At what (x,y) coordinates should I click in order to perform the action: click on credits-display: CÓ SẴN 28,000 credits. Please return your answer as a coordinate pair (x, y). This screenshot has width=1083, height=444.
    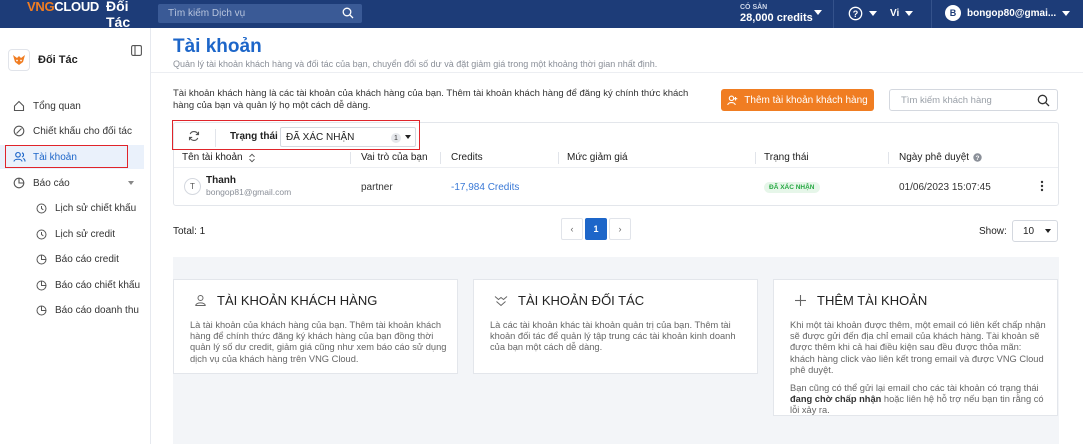
    Looking at the image, I should click on (776, 13).